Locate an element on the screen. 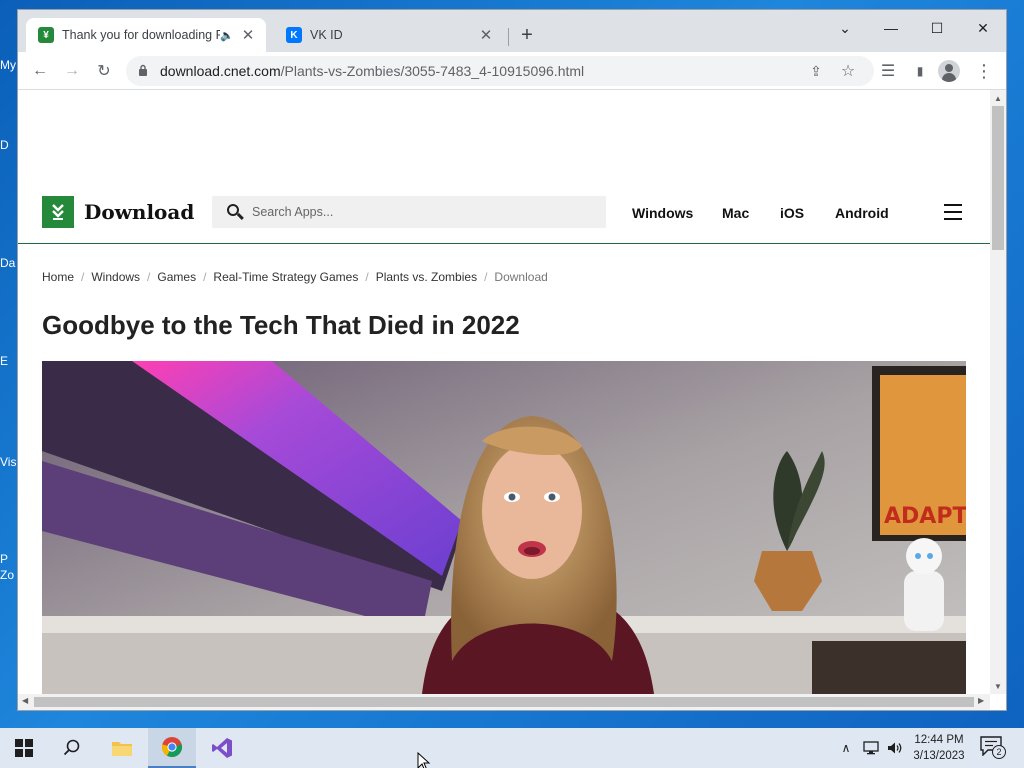 The image size is (1024, 768). start-button is located at coordinates (24, 748).